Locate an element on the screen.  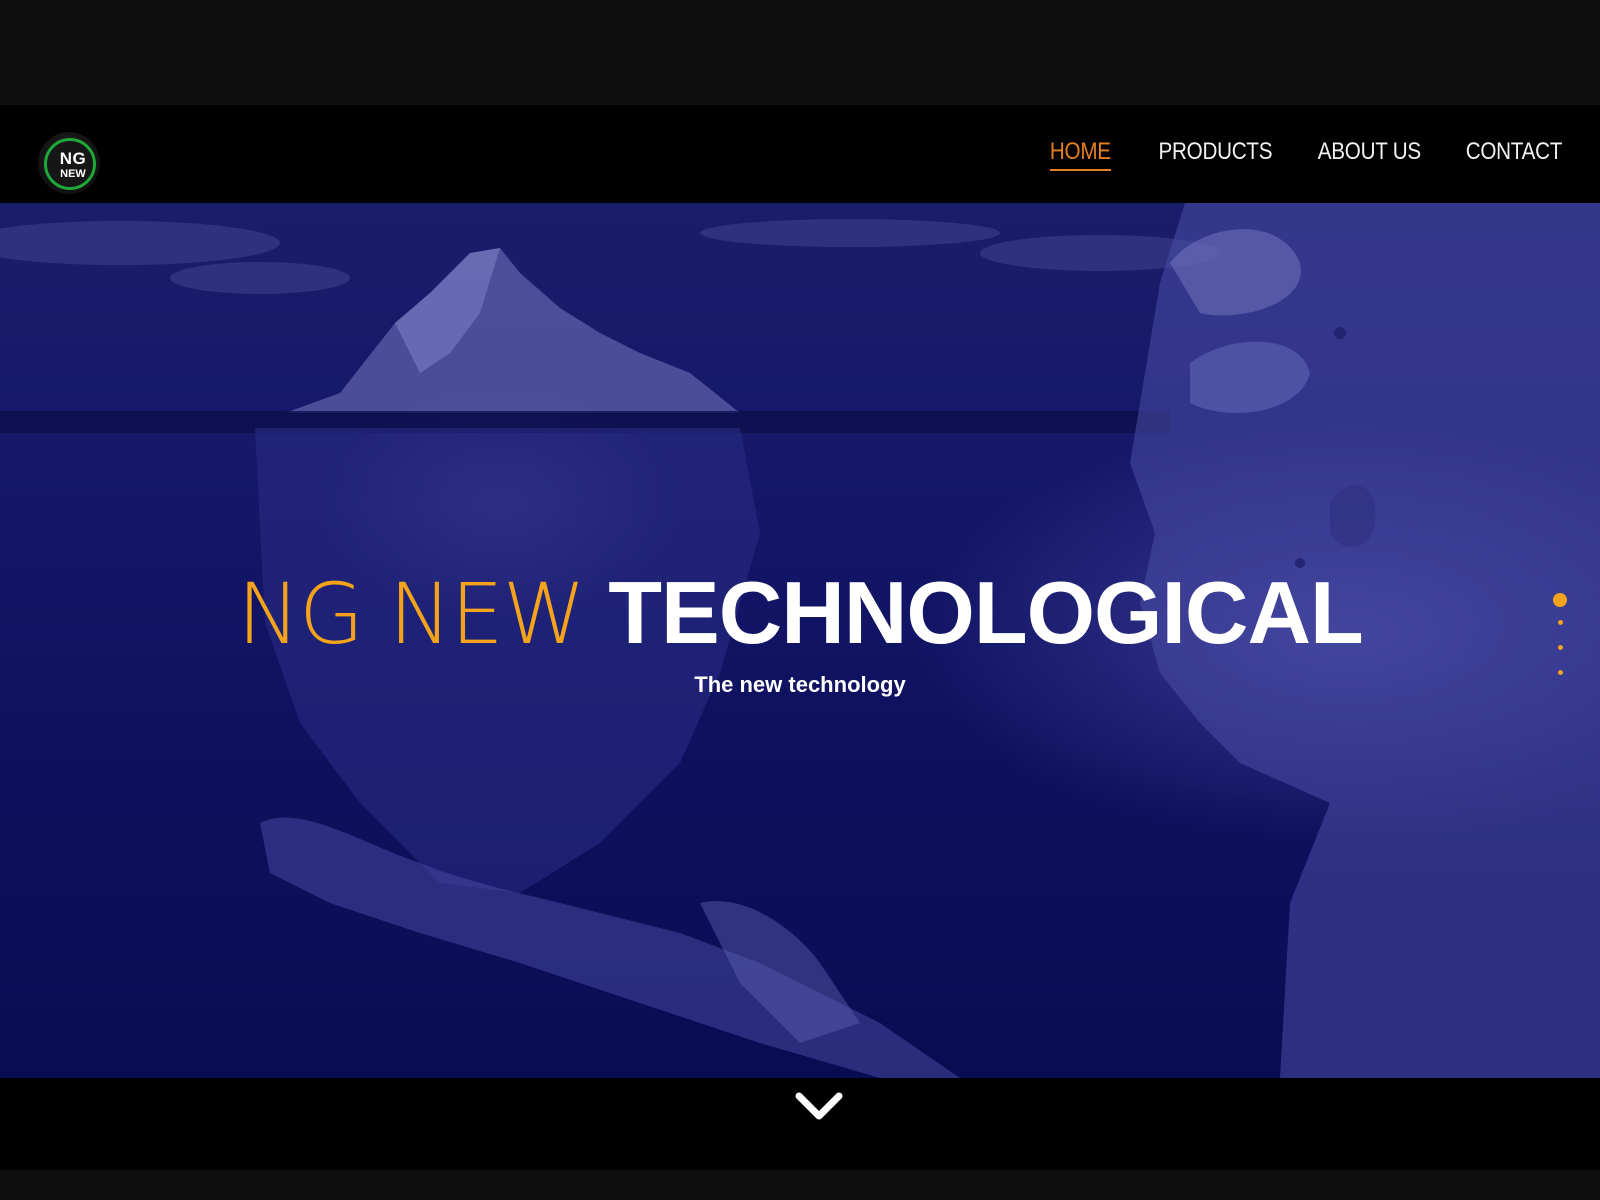
main-nav: HOME PRODUCTS ABOUT US CONTACT is located at coordinates (1301, 153).